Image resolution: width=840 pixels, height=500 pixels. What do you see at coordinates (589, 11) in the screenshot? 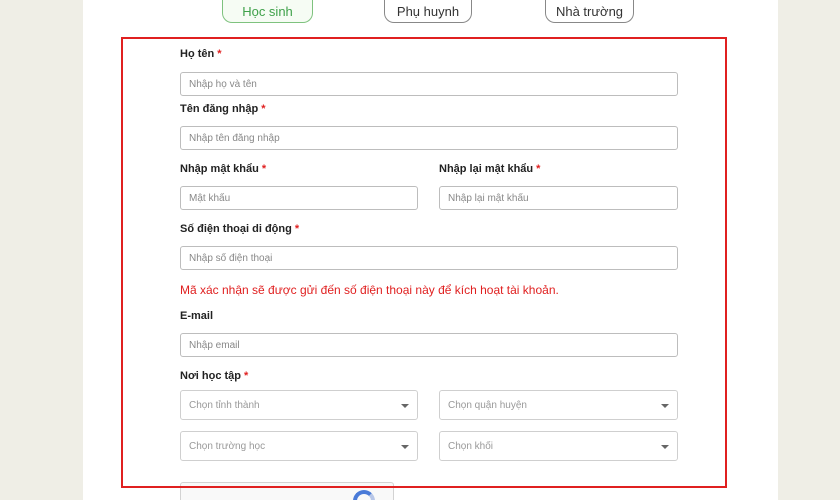
I see `tab-school: Nhà trường` at bounding box center [589, 11].